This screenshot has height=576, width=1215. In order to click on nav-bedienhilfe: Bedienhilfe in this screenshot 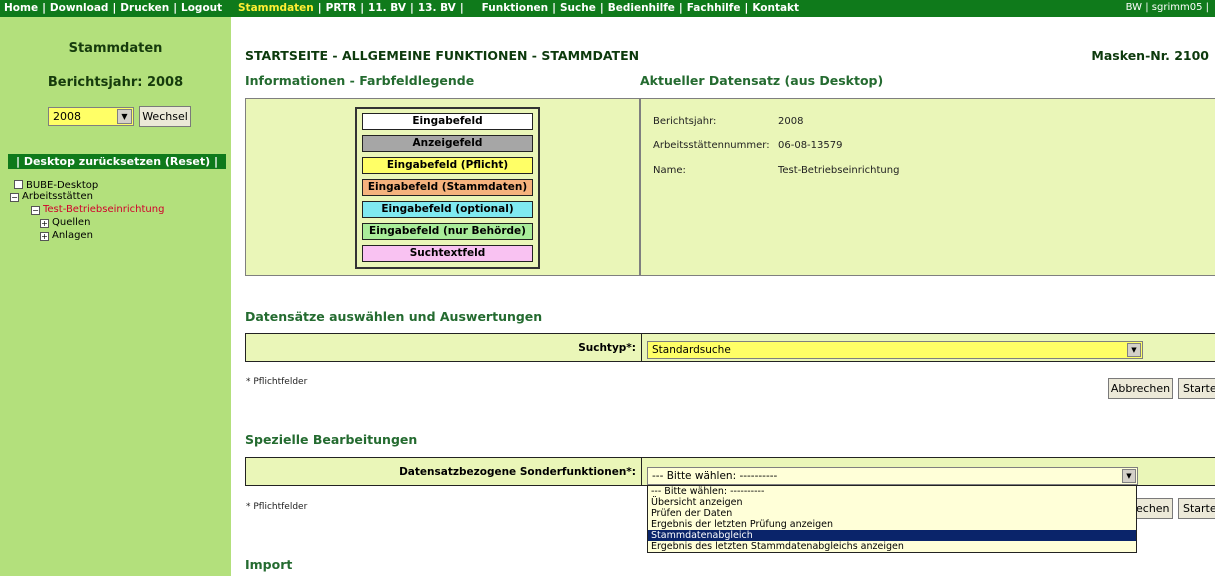, I will do `click(641, 8)`.